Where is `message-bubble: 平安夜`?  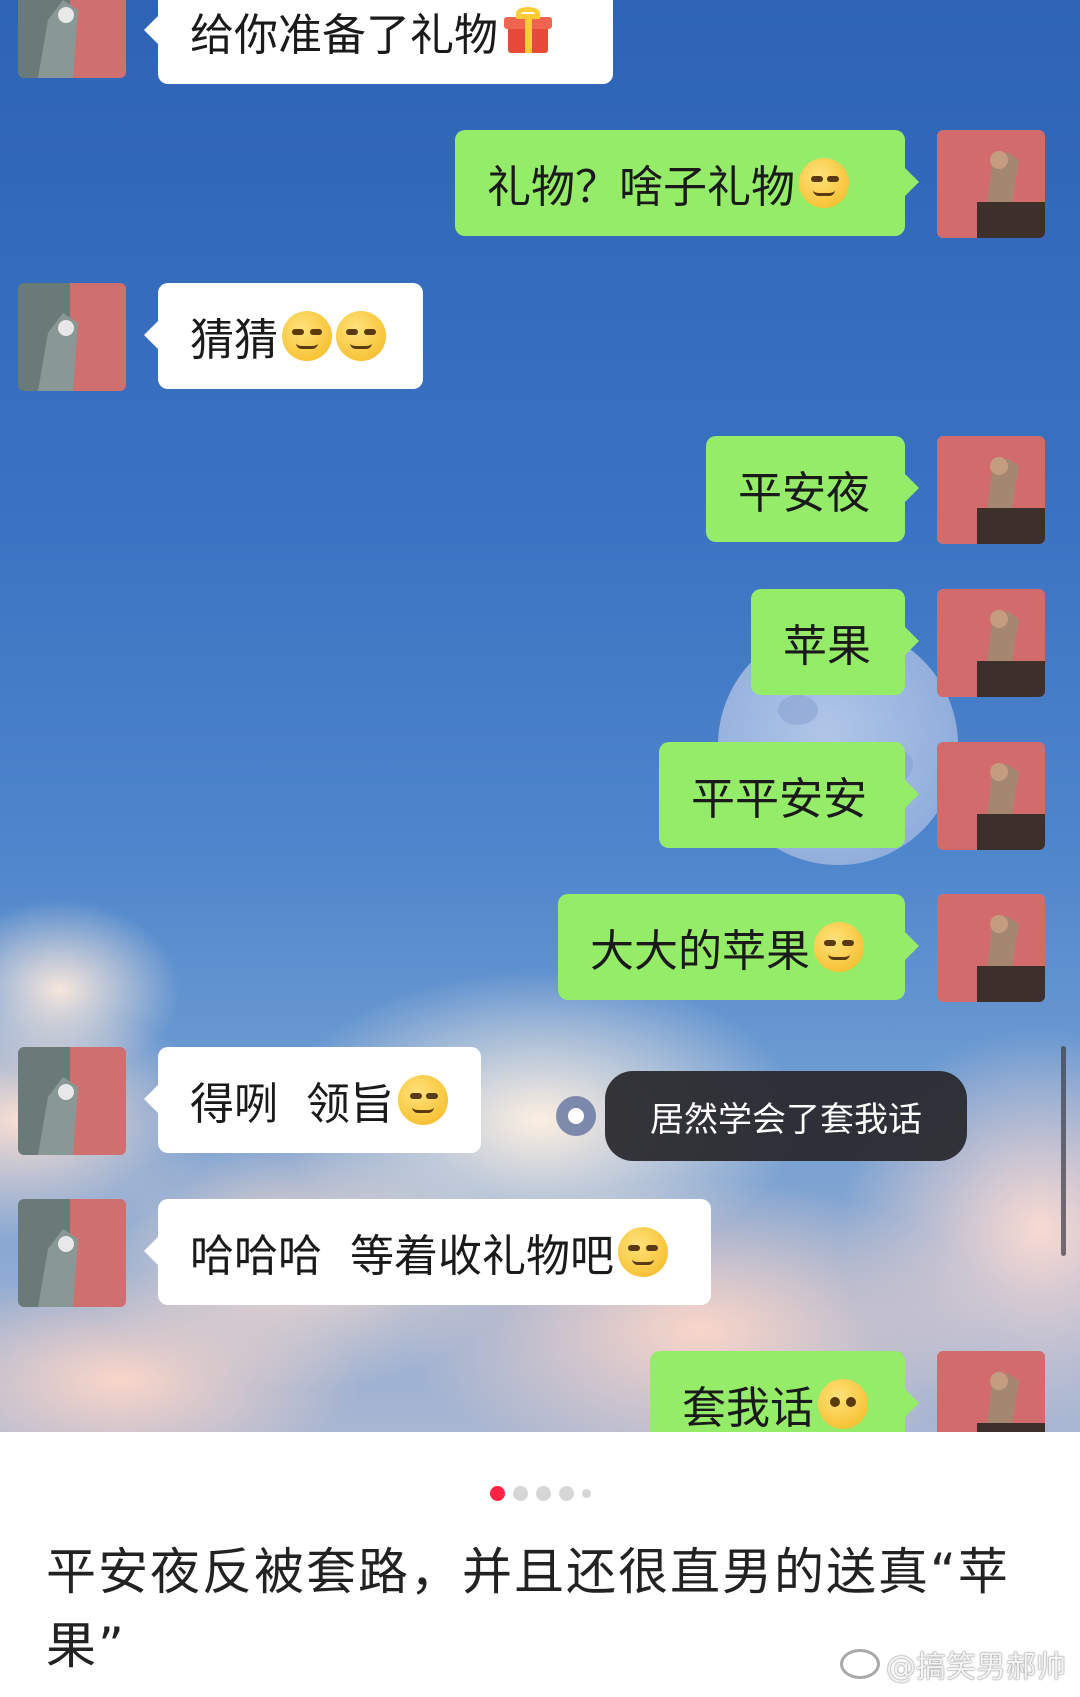
message-bubble: 平安夜 is located at coordinates (812, 489).